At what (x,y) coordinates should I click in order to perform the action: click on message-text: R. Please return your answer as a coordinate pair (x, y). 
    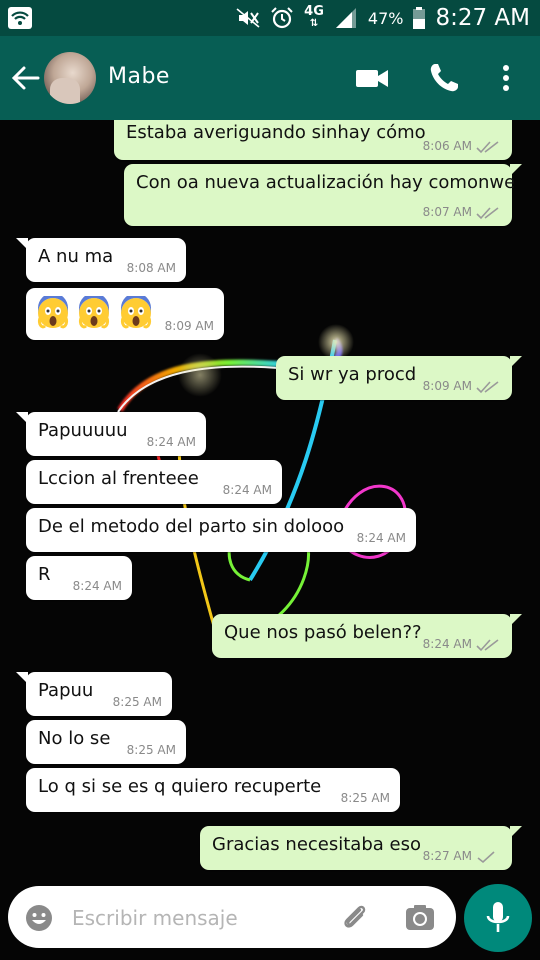
    Looking at the image, I should click on (44, 574).